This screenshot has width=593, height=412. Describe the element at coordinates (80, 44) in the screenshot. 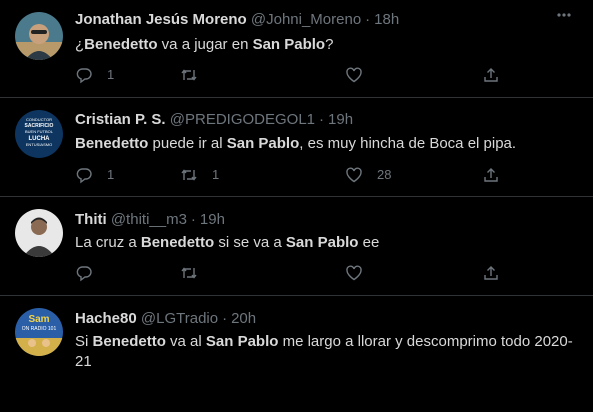

I see `text-run: ¿` at that location.